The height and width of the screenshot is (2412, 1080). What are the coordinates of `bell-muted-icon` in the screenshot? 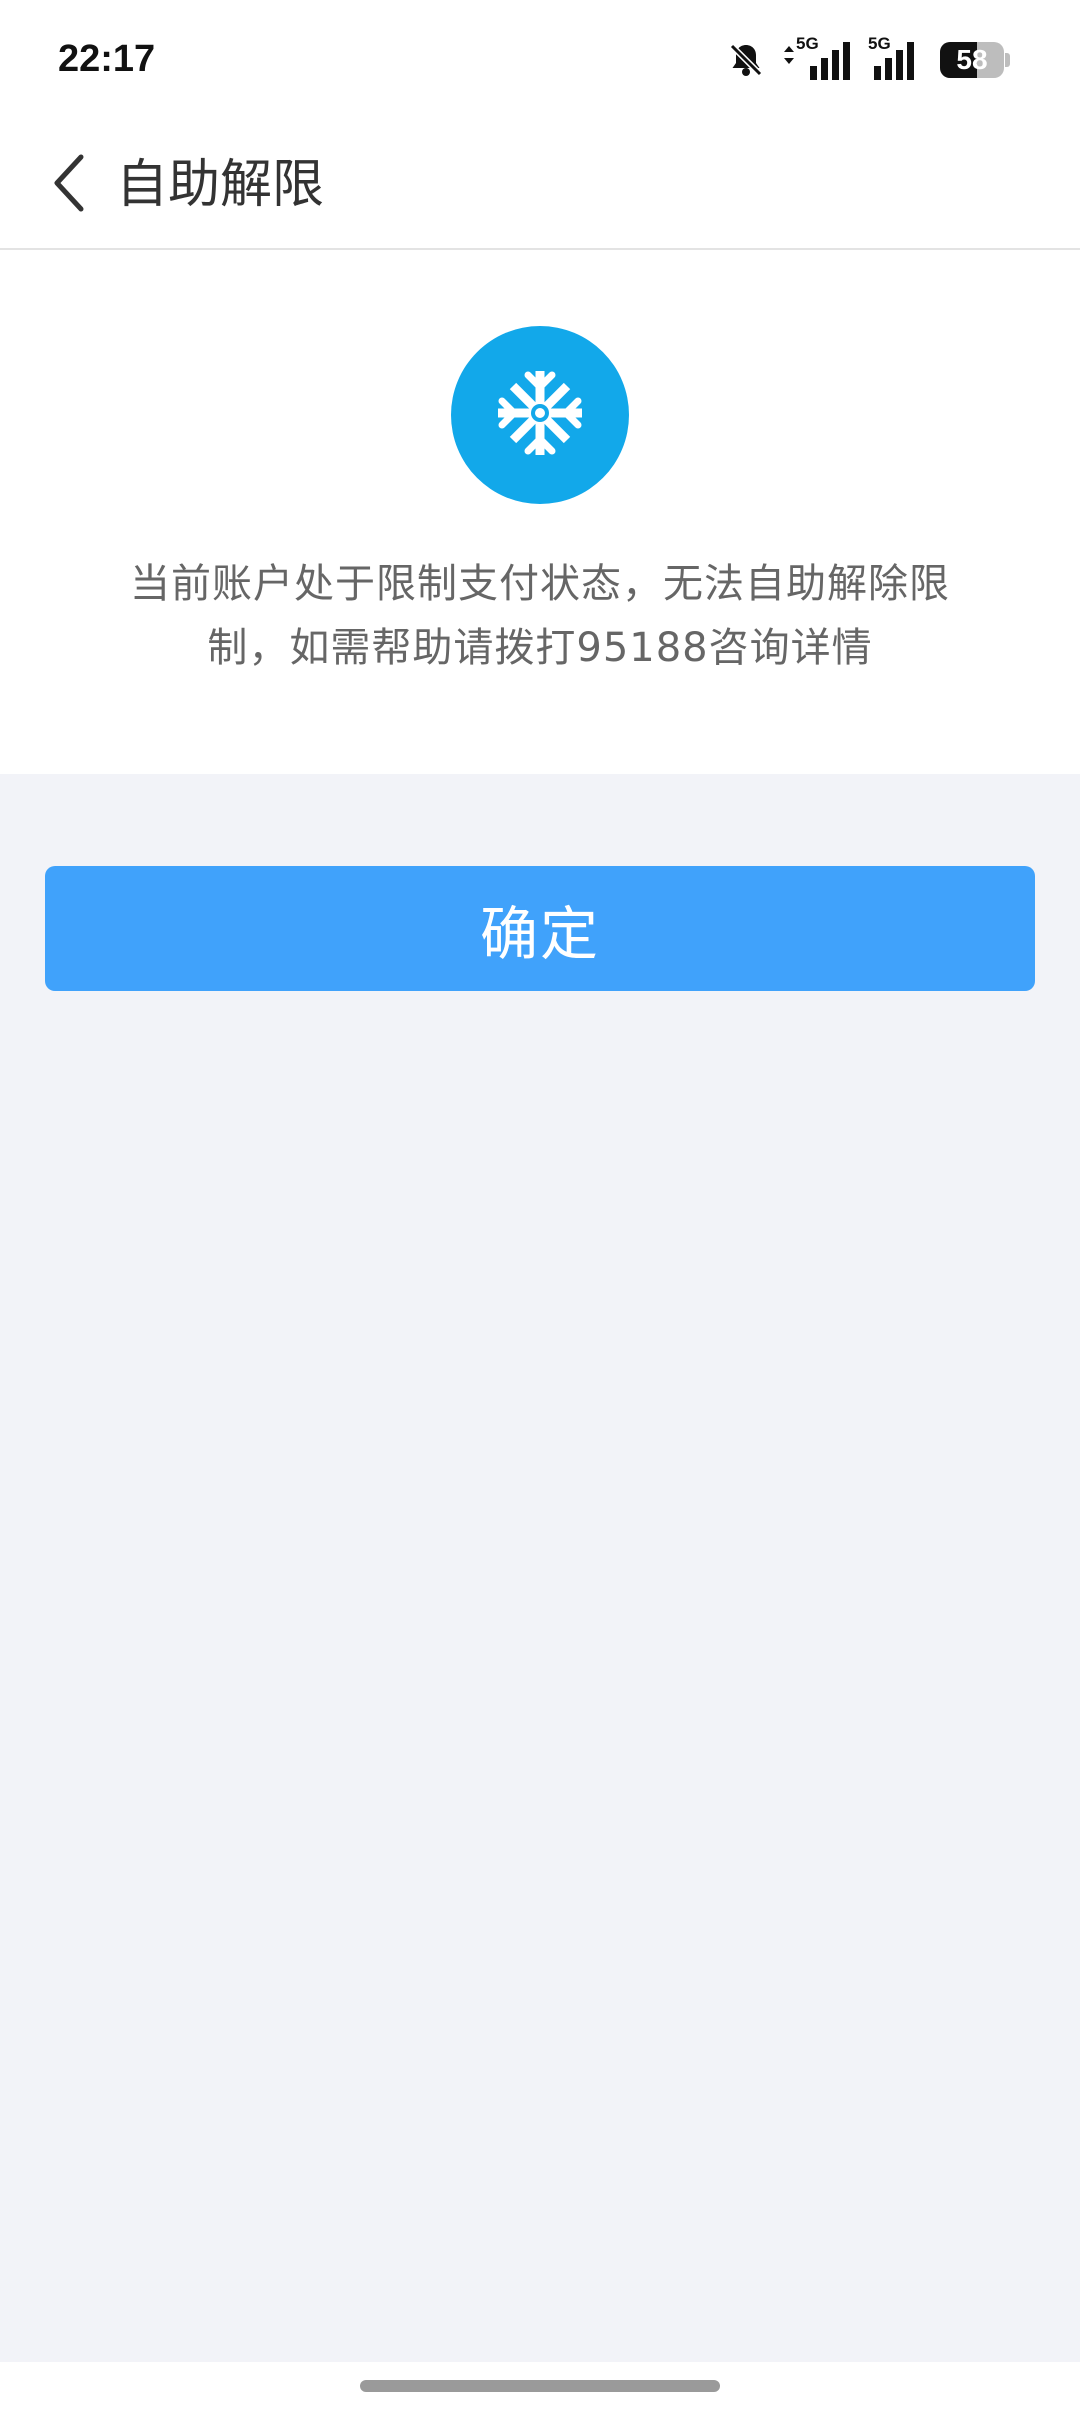 It's located at (746, 60).